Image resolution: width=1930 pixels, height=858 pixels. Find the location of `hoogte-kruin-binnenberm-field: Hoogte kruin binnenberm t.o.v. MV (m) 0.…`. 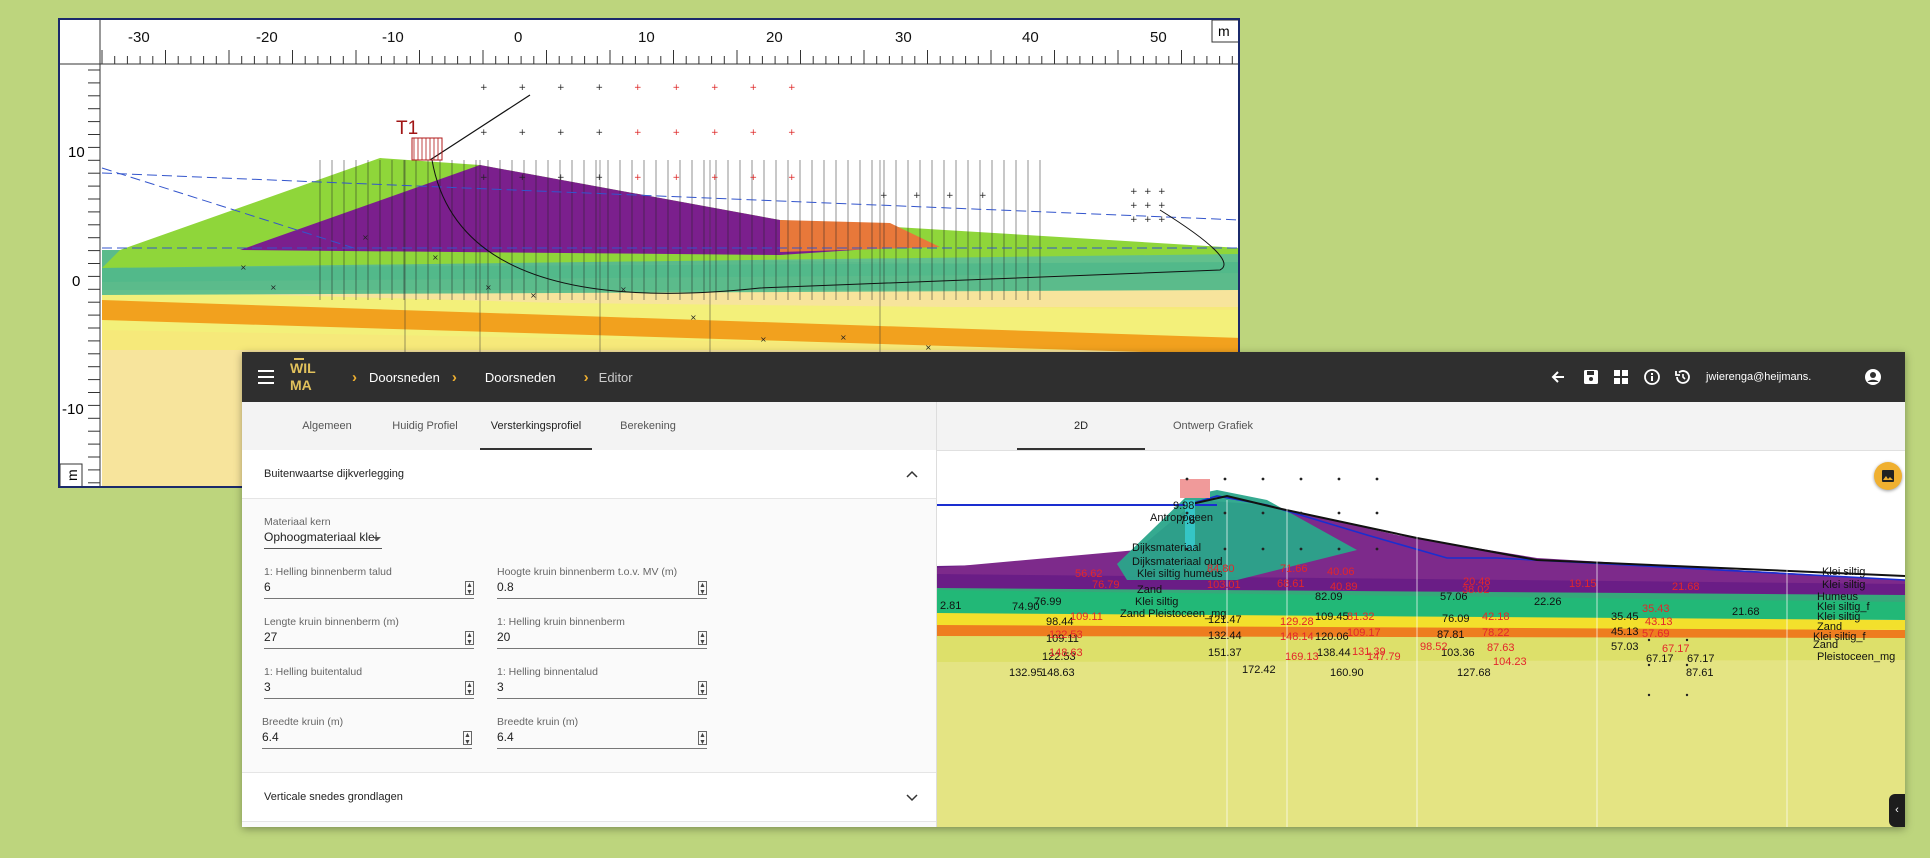

hoogte-kruin-binnenberm-field: Hoogte kruin binnenberm t.o.v. MV (m) 0.… is located at coordinates (602, 582).